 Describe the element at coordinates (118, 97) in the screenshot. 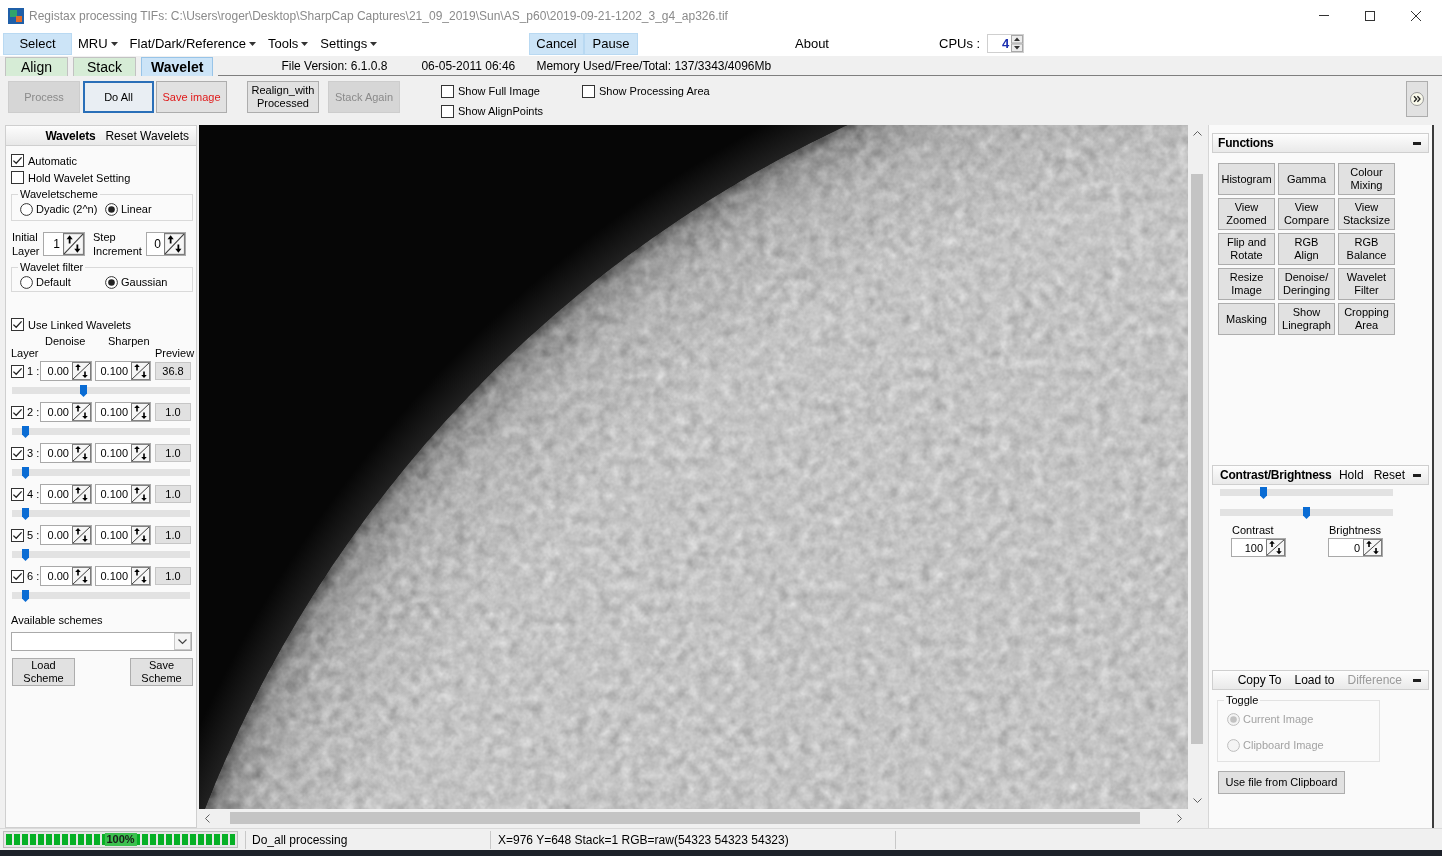

I see `do-all-button: Do All` at that location.